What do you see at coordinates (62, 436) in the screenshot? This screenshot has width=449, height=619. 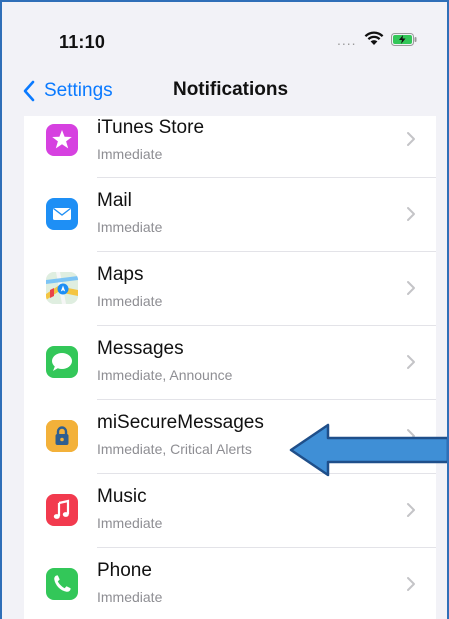 I see `lock-icon` at bounding box center [62, 436].